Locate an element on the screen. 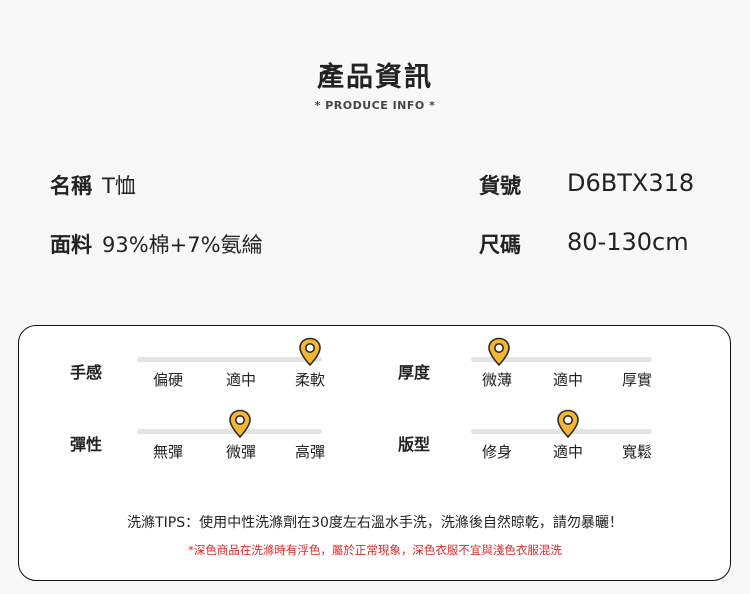  fabric-value: 93%棉+7%氨綸 is located at coordinates (182, 245).